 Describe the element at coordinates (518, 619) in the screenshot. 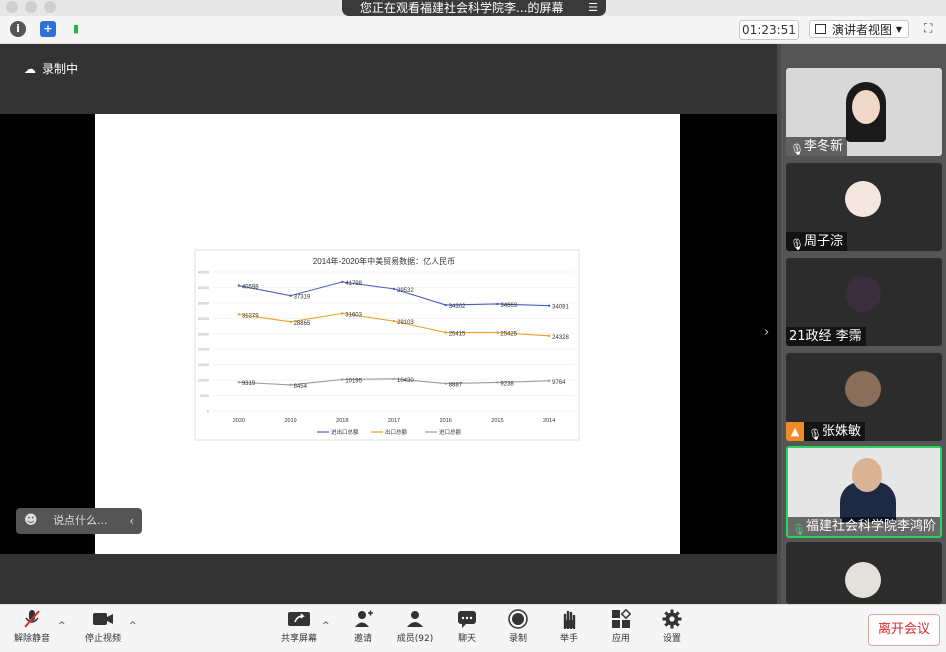

I see `record-icon` at that location.